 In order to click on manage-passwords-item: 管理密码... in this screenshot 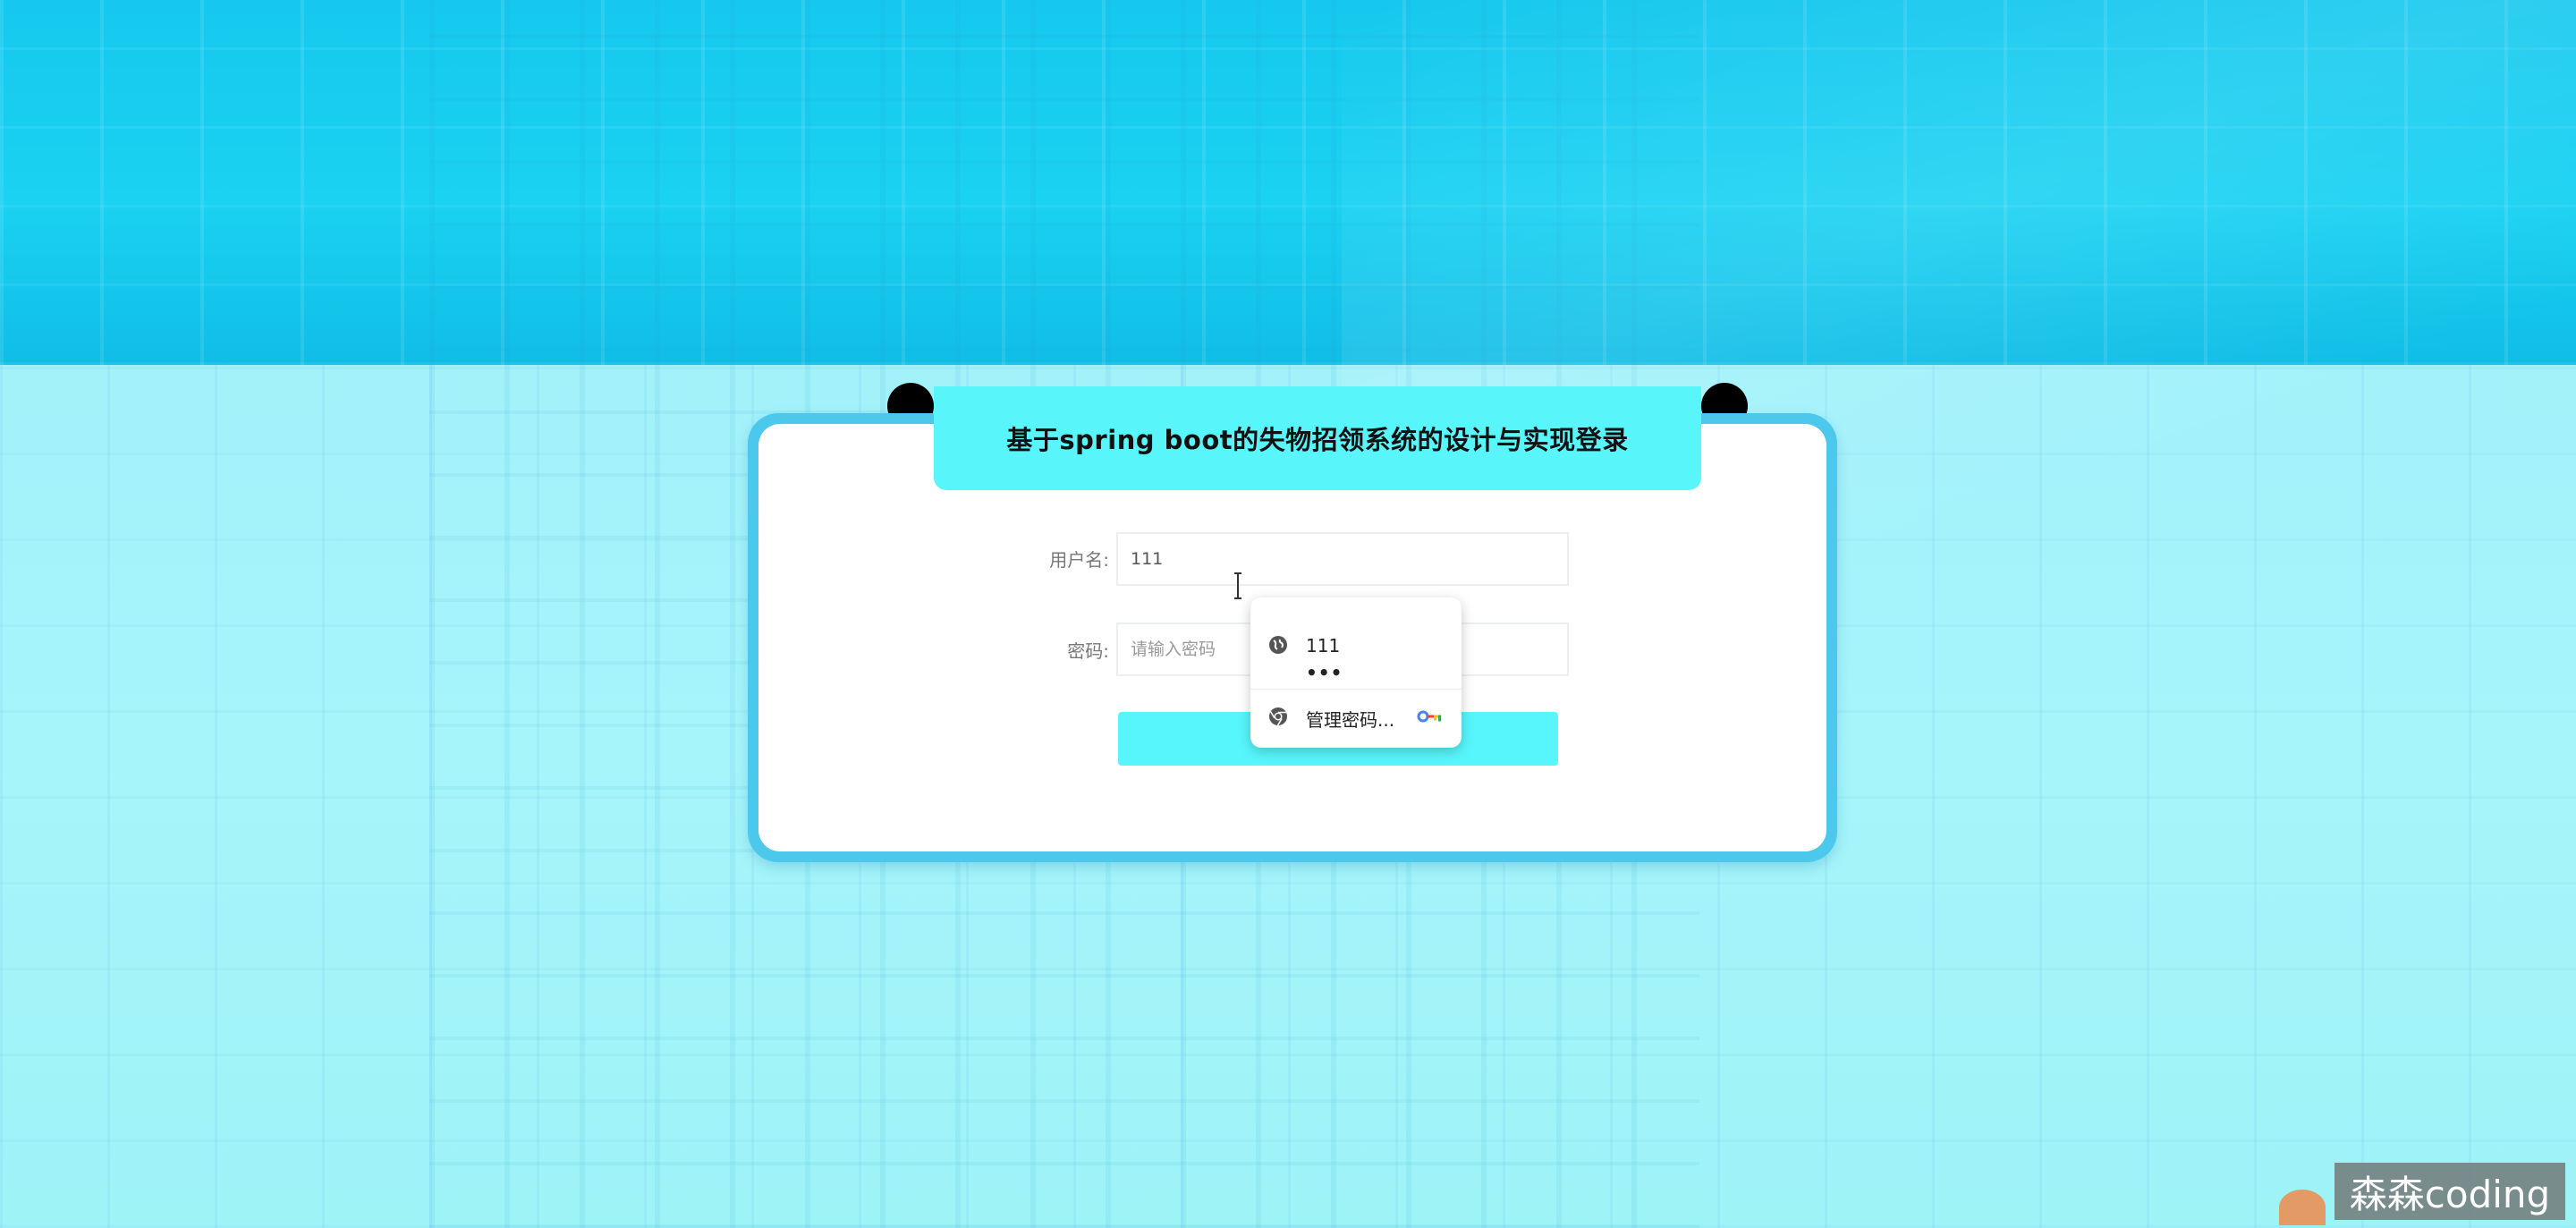, I will do `click(1356, 716)`.